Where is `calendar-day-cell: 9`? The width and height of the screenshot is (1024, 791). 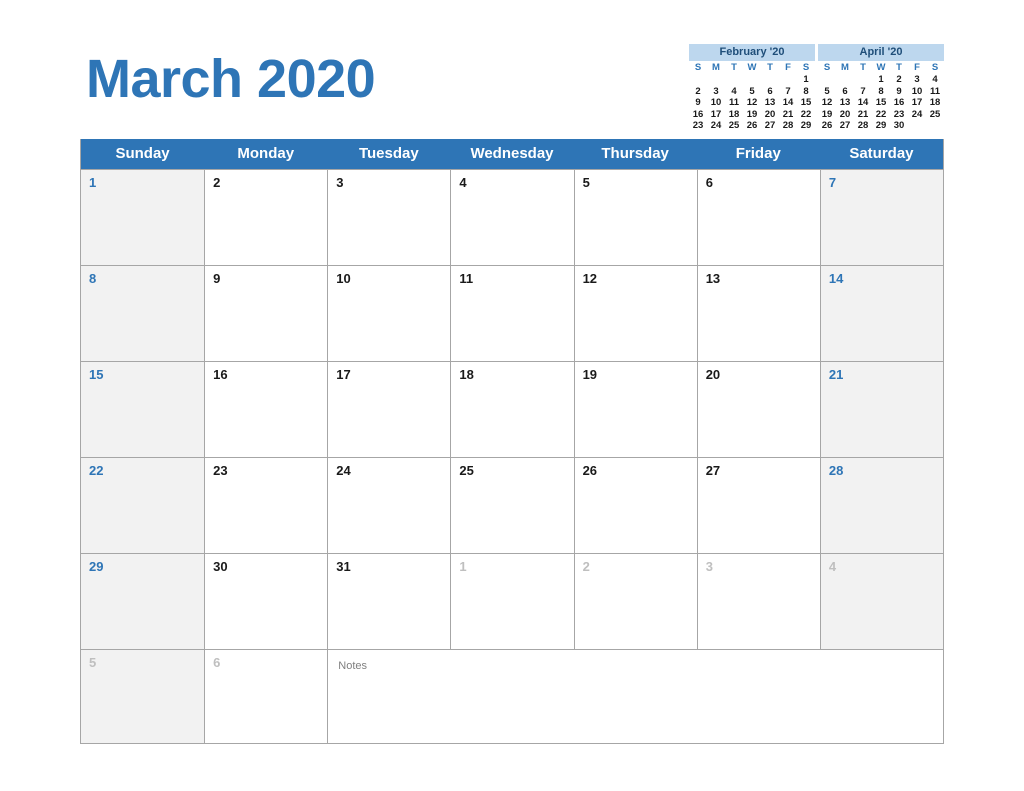 calendar-day-cell: 9 is located at coordinates (266, 313).